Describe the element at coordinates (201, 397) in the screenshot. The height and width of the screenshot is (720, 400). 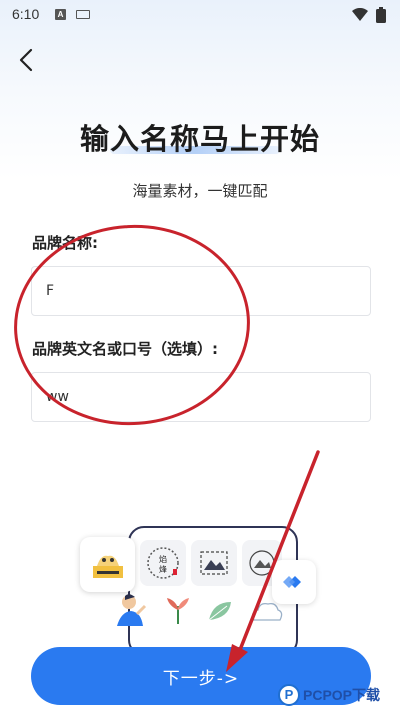
I see `brand-en-input` at that location.